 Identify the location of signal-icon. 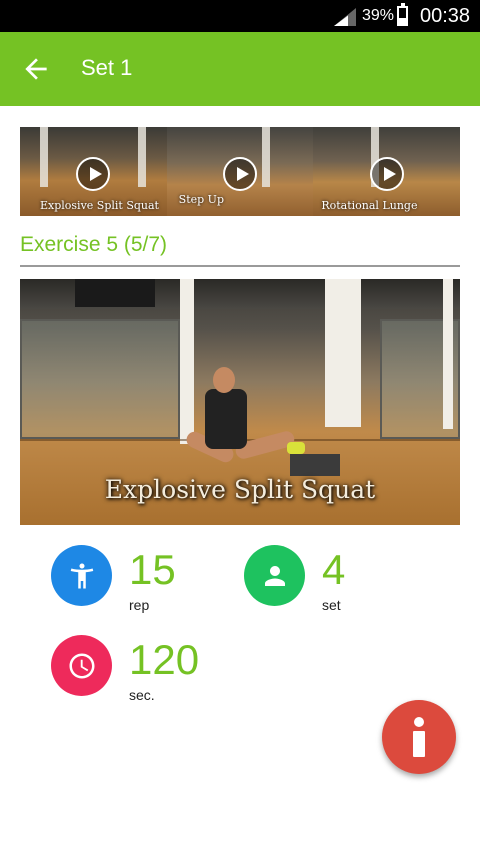
(345, 17).